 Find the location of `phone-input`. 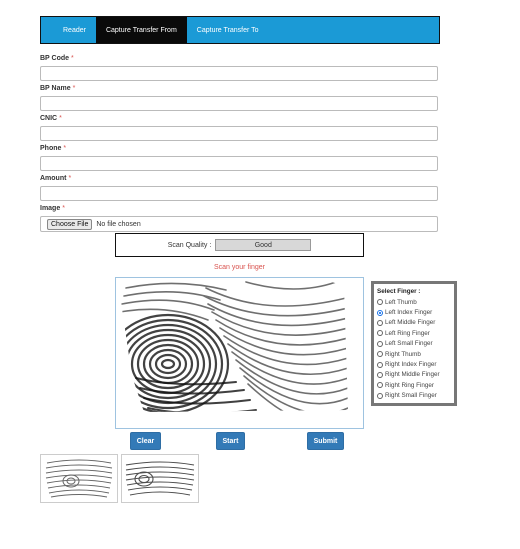

phone-input is located at coordinates (239, 163).